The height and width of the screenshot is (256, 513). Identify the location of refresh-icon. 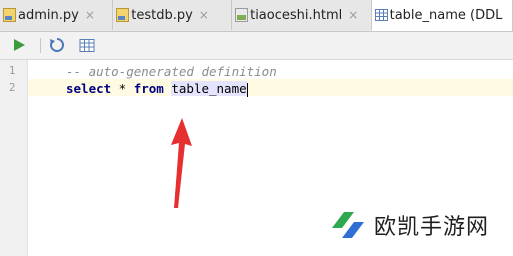
(57, 45).